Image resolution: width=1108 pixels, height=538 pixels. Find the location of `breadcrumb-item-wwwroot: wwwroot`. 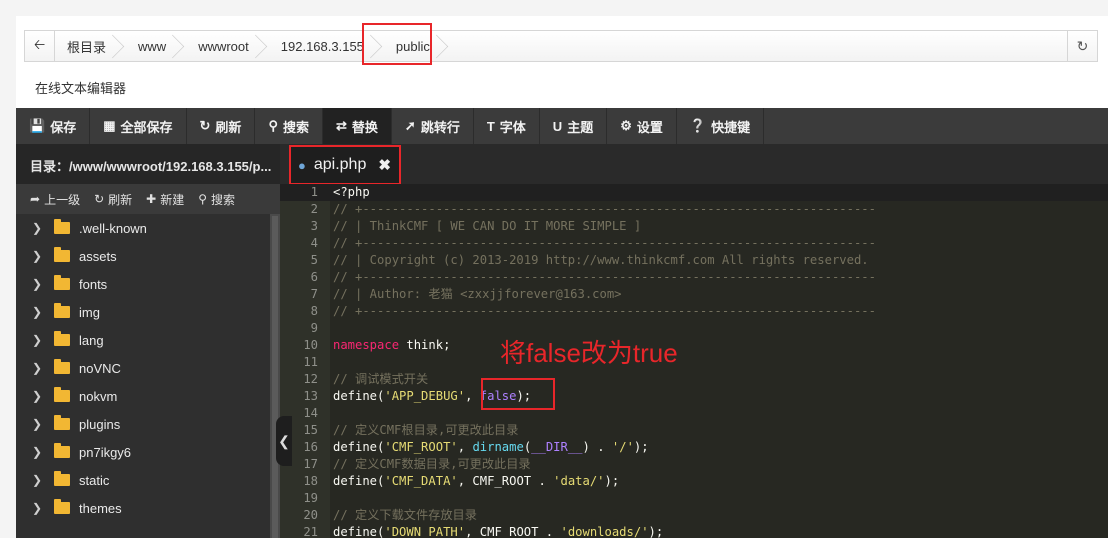

breadcrumb-item-wwwroot: wwwroot is located at coordinates (227, 46).